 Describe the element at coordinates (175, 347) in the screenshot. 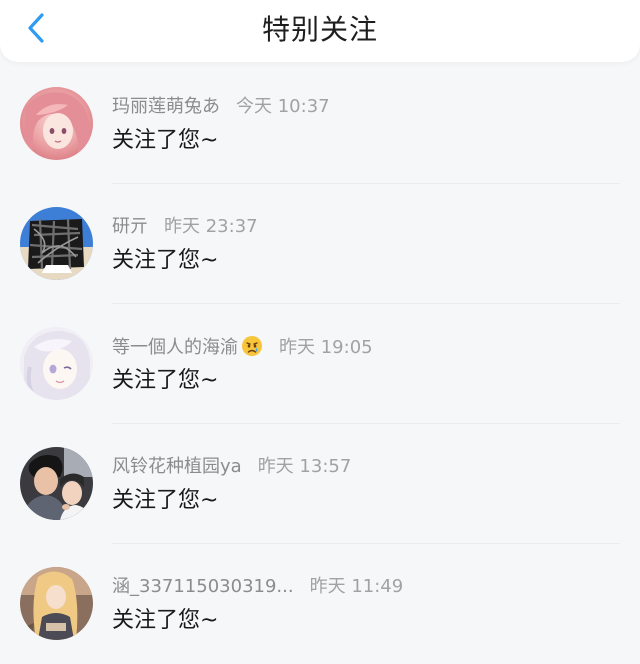

I see `user-name: 等一個人的海渝` at that location.